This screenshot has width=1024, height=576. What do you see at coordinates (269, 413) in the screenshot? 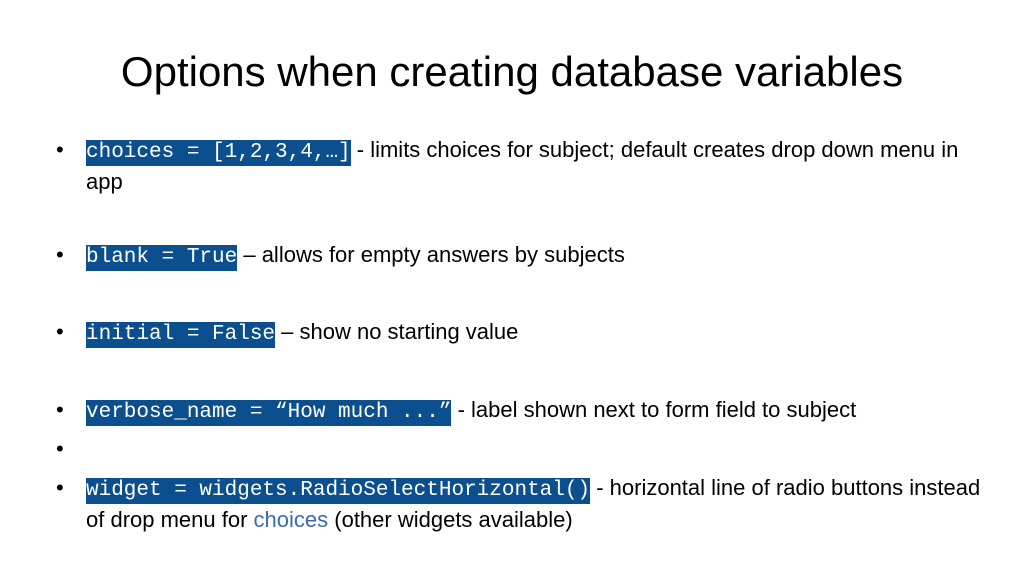
I see `code-snippet-verbose-name: verbose_name = “How much ...”` at bounding box center [269, 413].